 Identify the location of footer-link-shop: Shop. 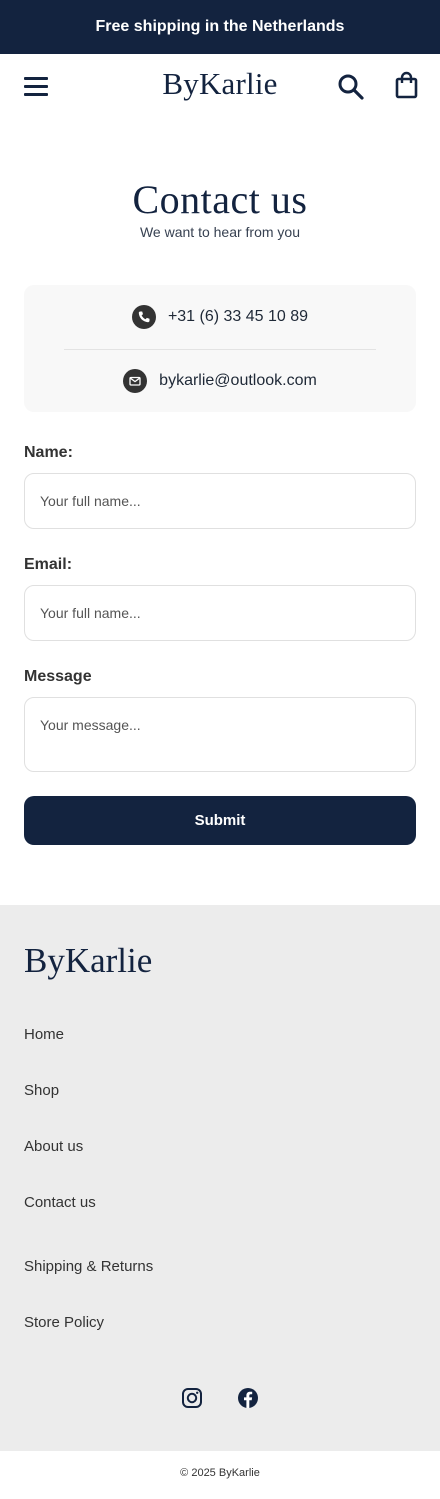
(41, 1090).